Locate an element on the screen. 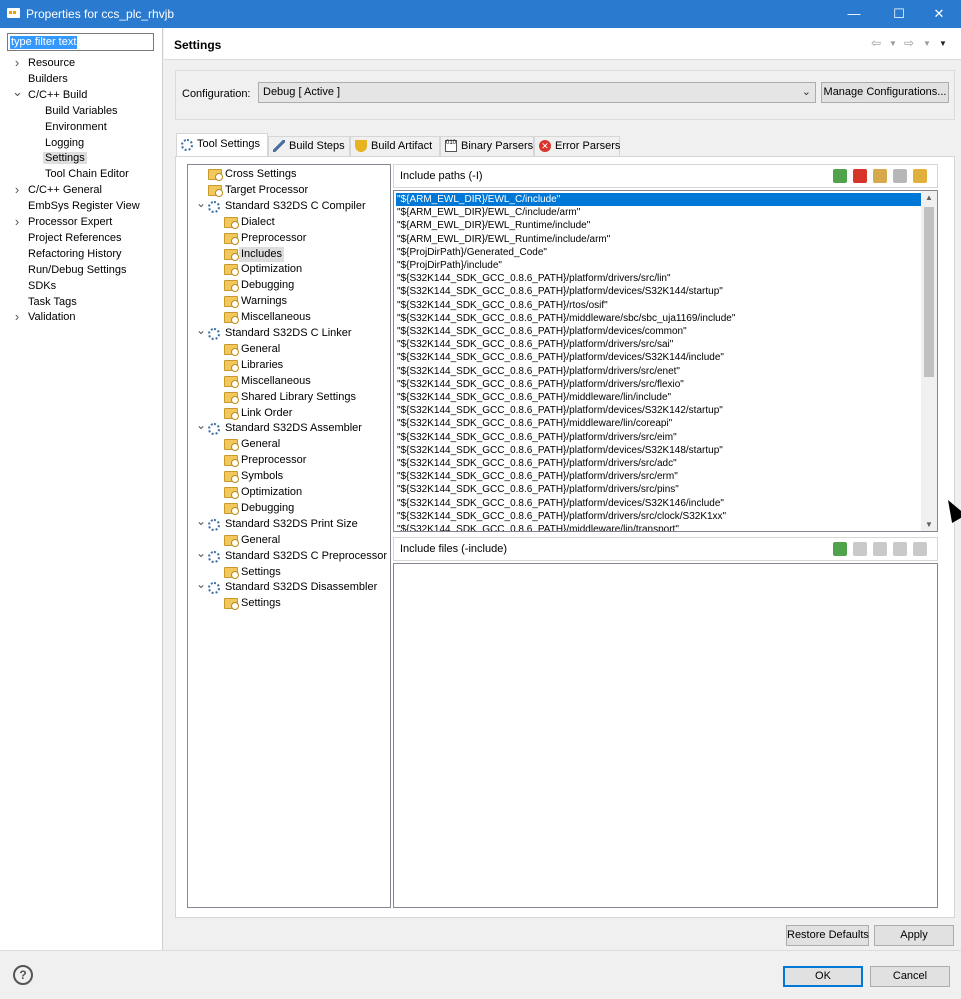  sidebar-item: › Validation is located at coordinates (45, 317).